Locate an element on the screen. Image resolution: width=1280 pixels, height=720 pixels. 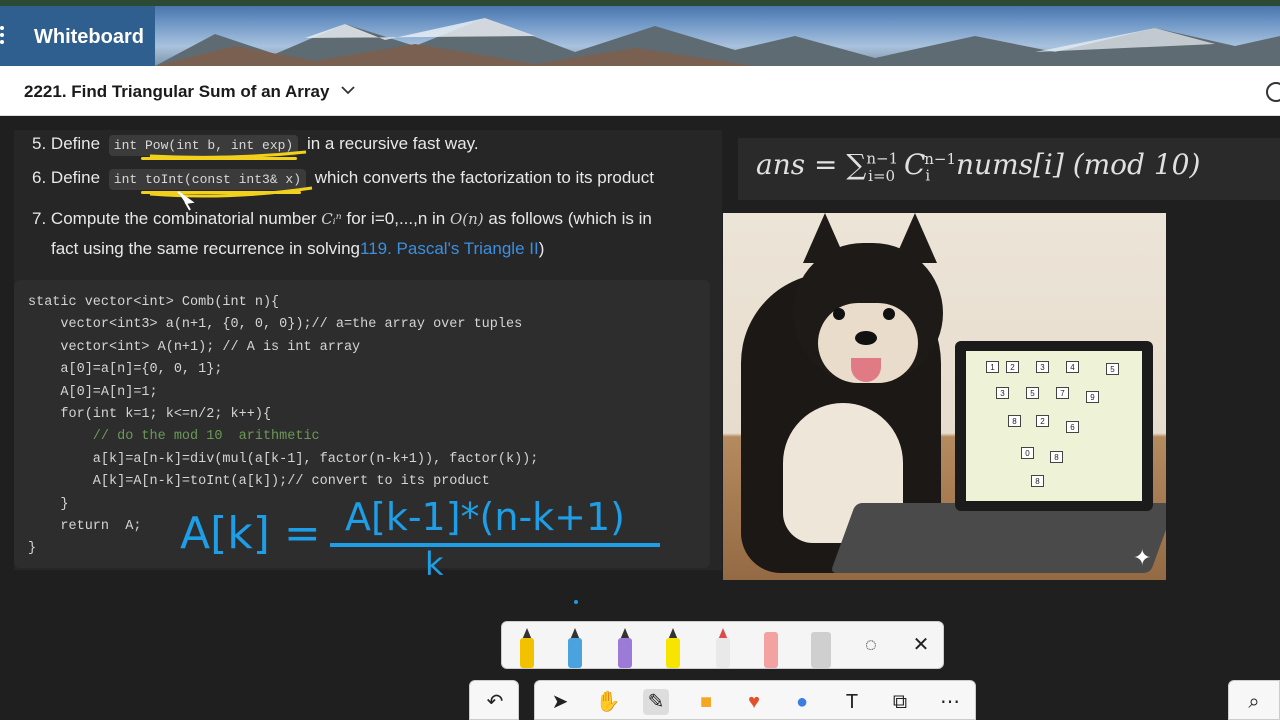
history-icon is located at coordinates (1273, 92).